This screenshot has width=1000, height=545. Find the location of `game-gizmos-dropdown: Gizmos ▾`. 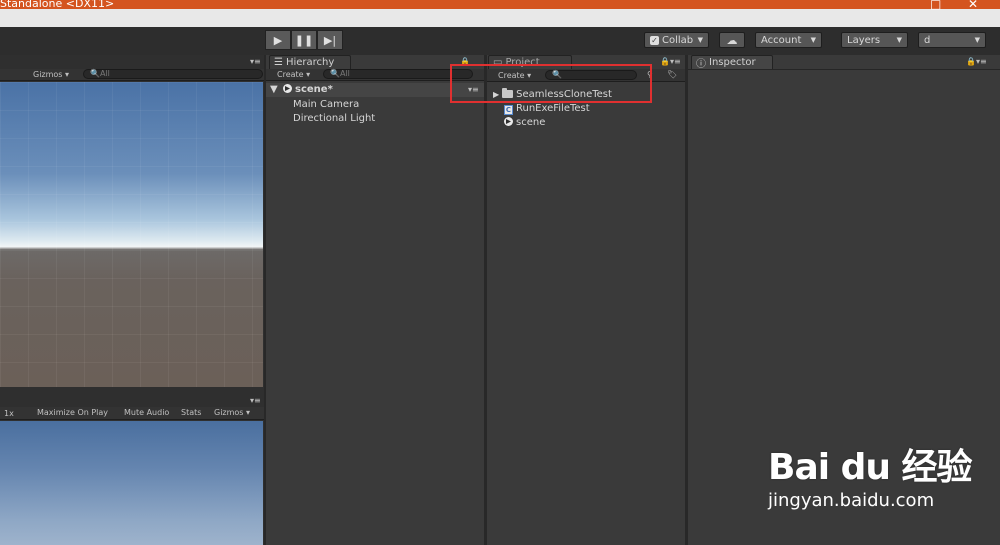

game-gizmos-dropdown: Gizmos ▾ is located at coordinates (232, 412).